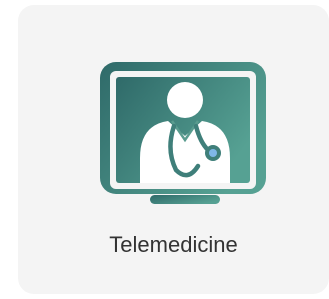 Image resolution: width=329 pixels, height=299 pixels. I want to click on monitor-stand, so click(185, 199).